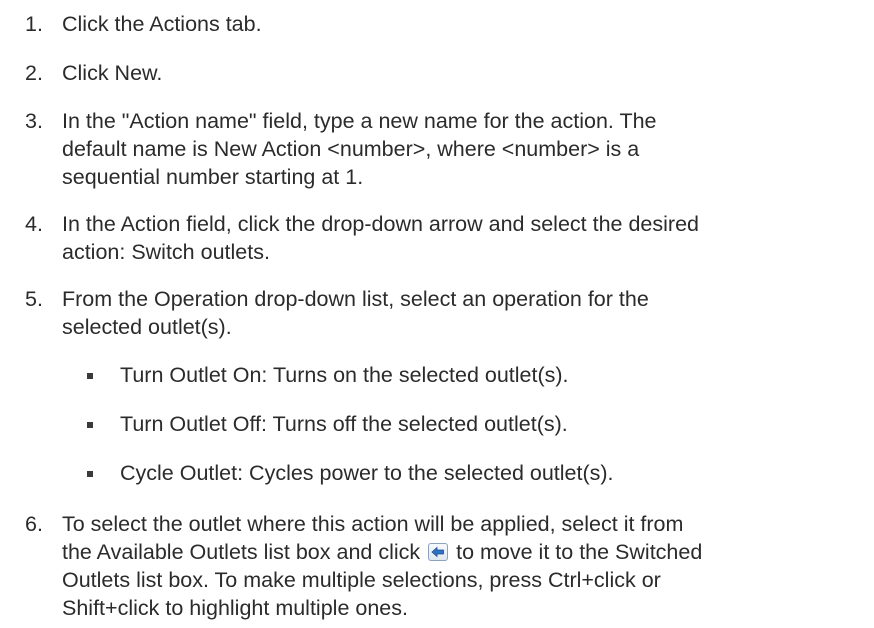 Image resolution: width=874 pixels, height=628 pixels. I want to click on move-left-arrow-icon, so click(438, 552).